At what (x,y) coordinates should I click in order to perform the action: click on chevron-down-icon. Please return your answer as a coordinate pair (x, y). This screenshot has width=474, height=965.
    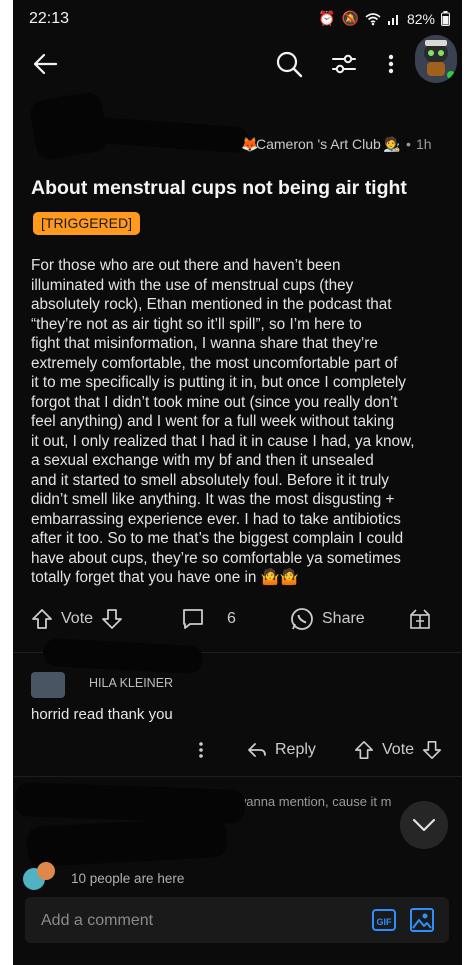
    Looking at the image, I should click on (424, 825).